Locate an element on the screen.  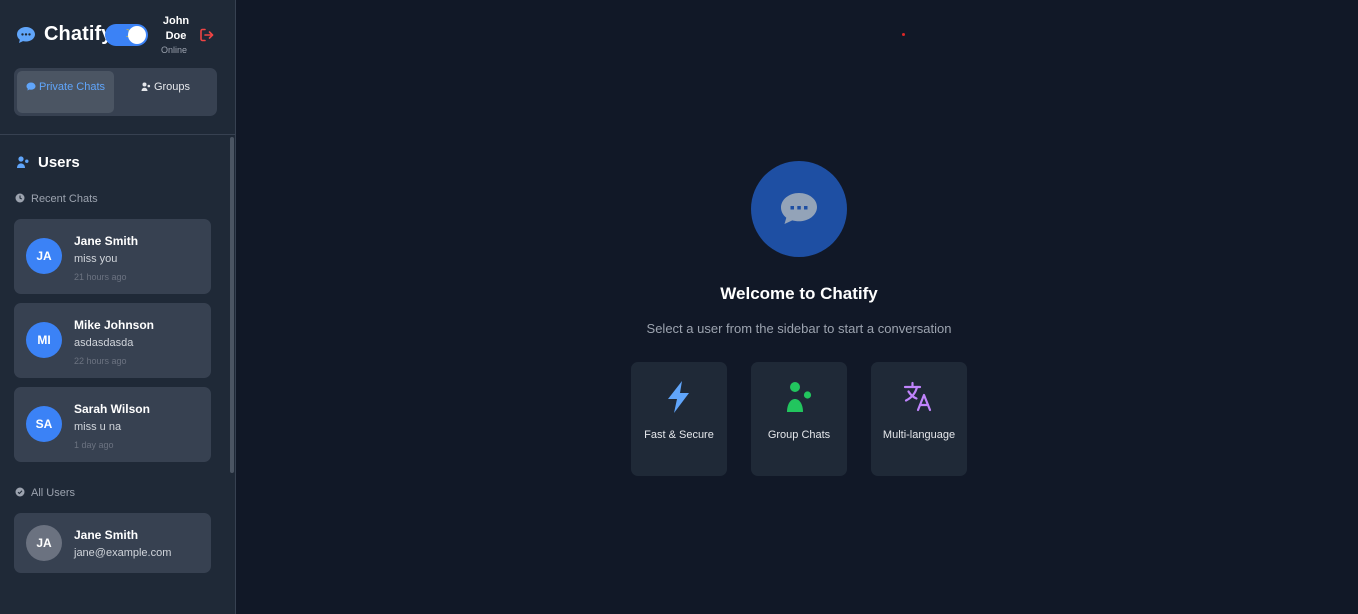
sidebar-scrollbar is located at coordinates (232, 374).